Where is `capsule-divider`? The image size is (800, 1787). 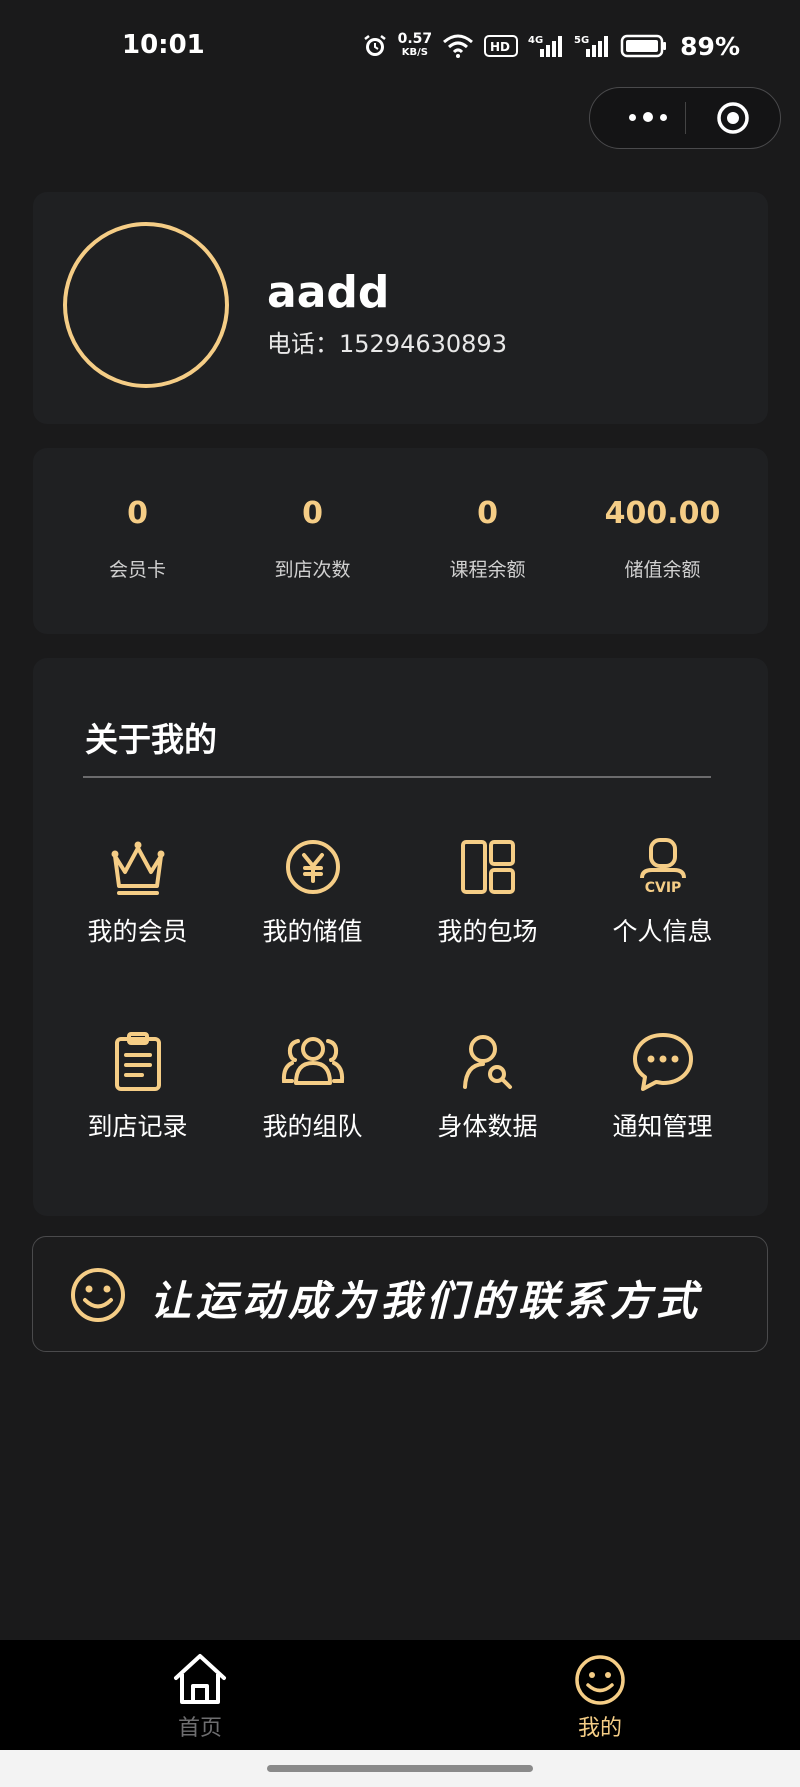 capsule-divider is located at coordinates (685, 118).